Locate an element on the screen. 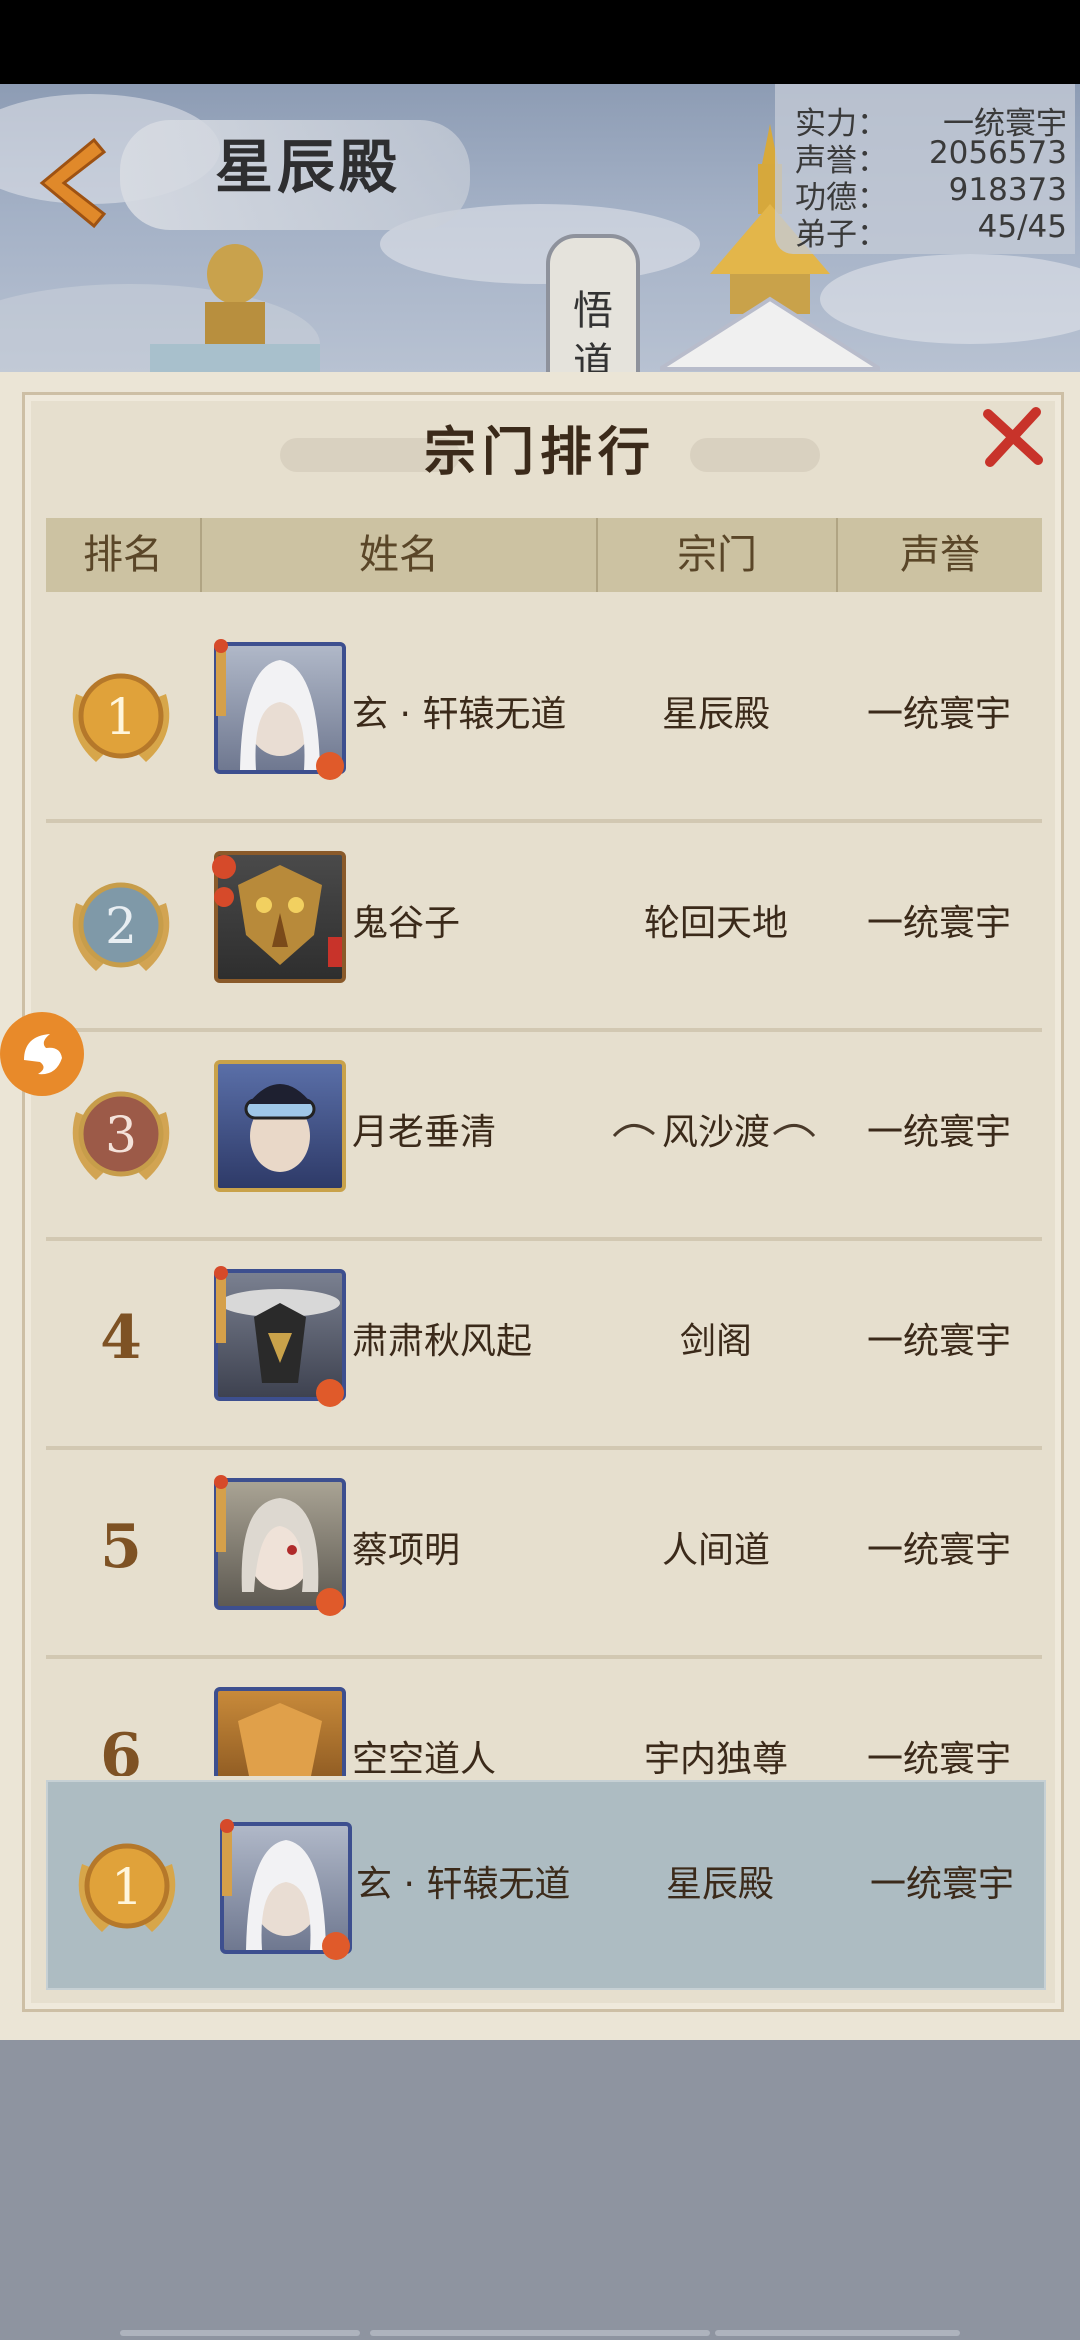 This screenshot has height=2340, width=1080. svg-text: 3 is located at coordinates (121, 1135).